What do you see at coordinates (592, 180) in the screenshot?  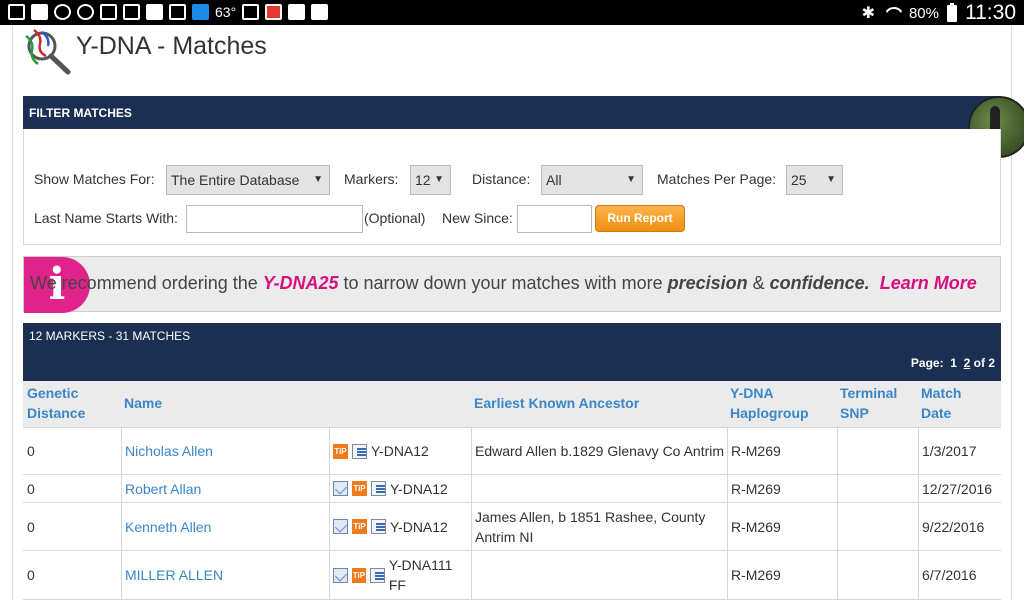 I see `distance-select: All ▼` at bounding box center [592, 180].